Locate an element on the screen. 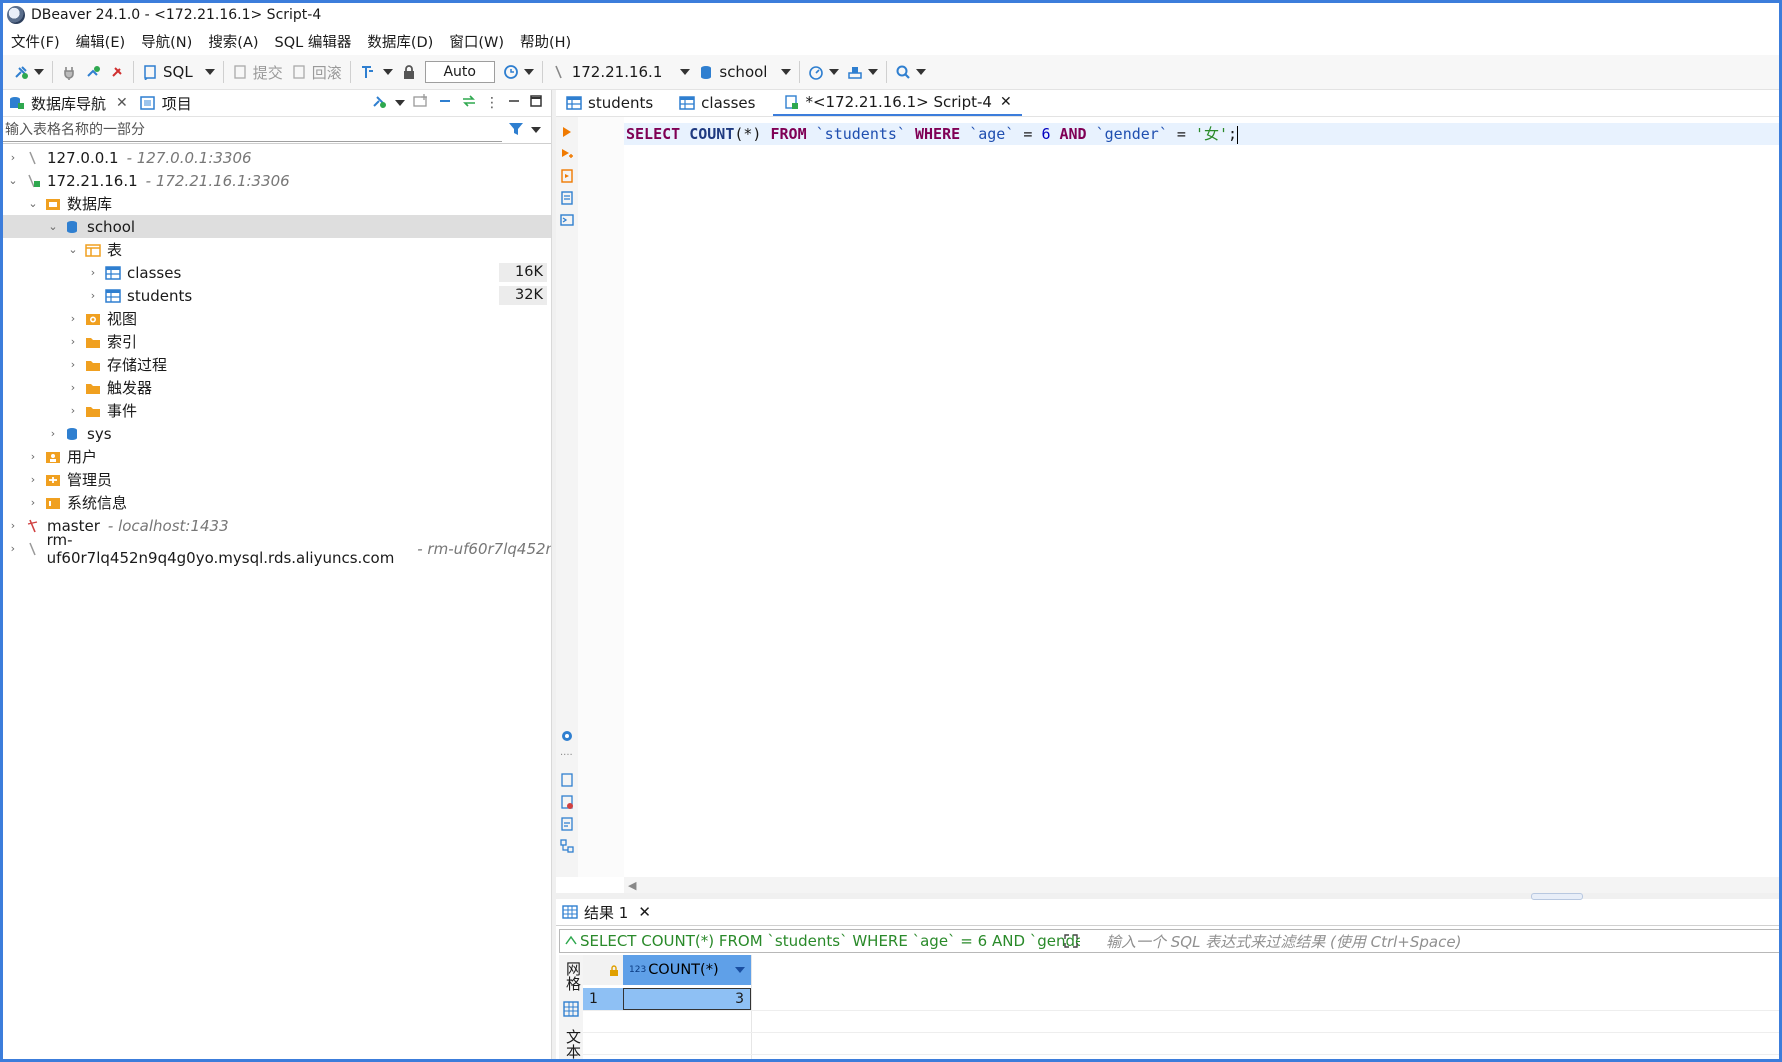 The image size is (1782, 1062). disconnect-button is located at coordinates (117, 72).